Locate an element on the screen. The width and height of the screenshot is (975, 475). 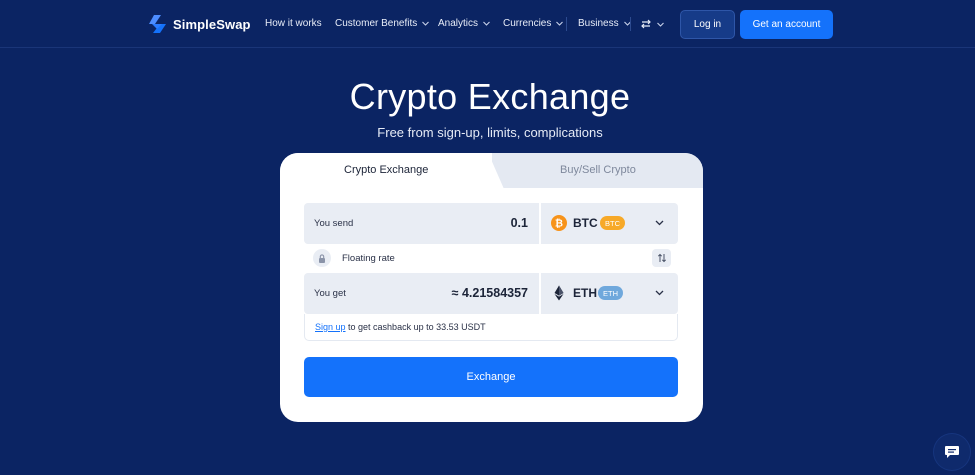
receive-label: You get is located at coordinates (330, 293).